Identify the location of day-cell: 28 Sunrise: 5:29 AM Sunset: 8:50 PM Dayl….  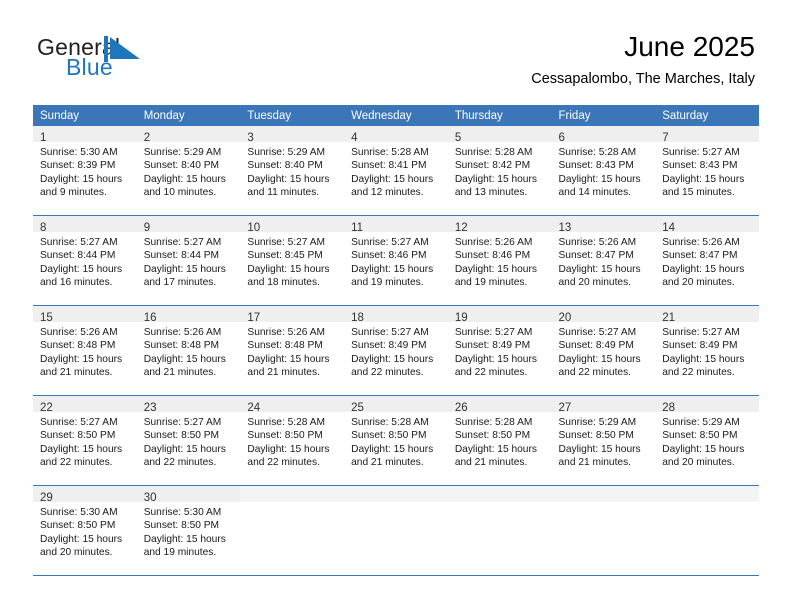
(707, 440).